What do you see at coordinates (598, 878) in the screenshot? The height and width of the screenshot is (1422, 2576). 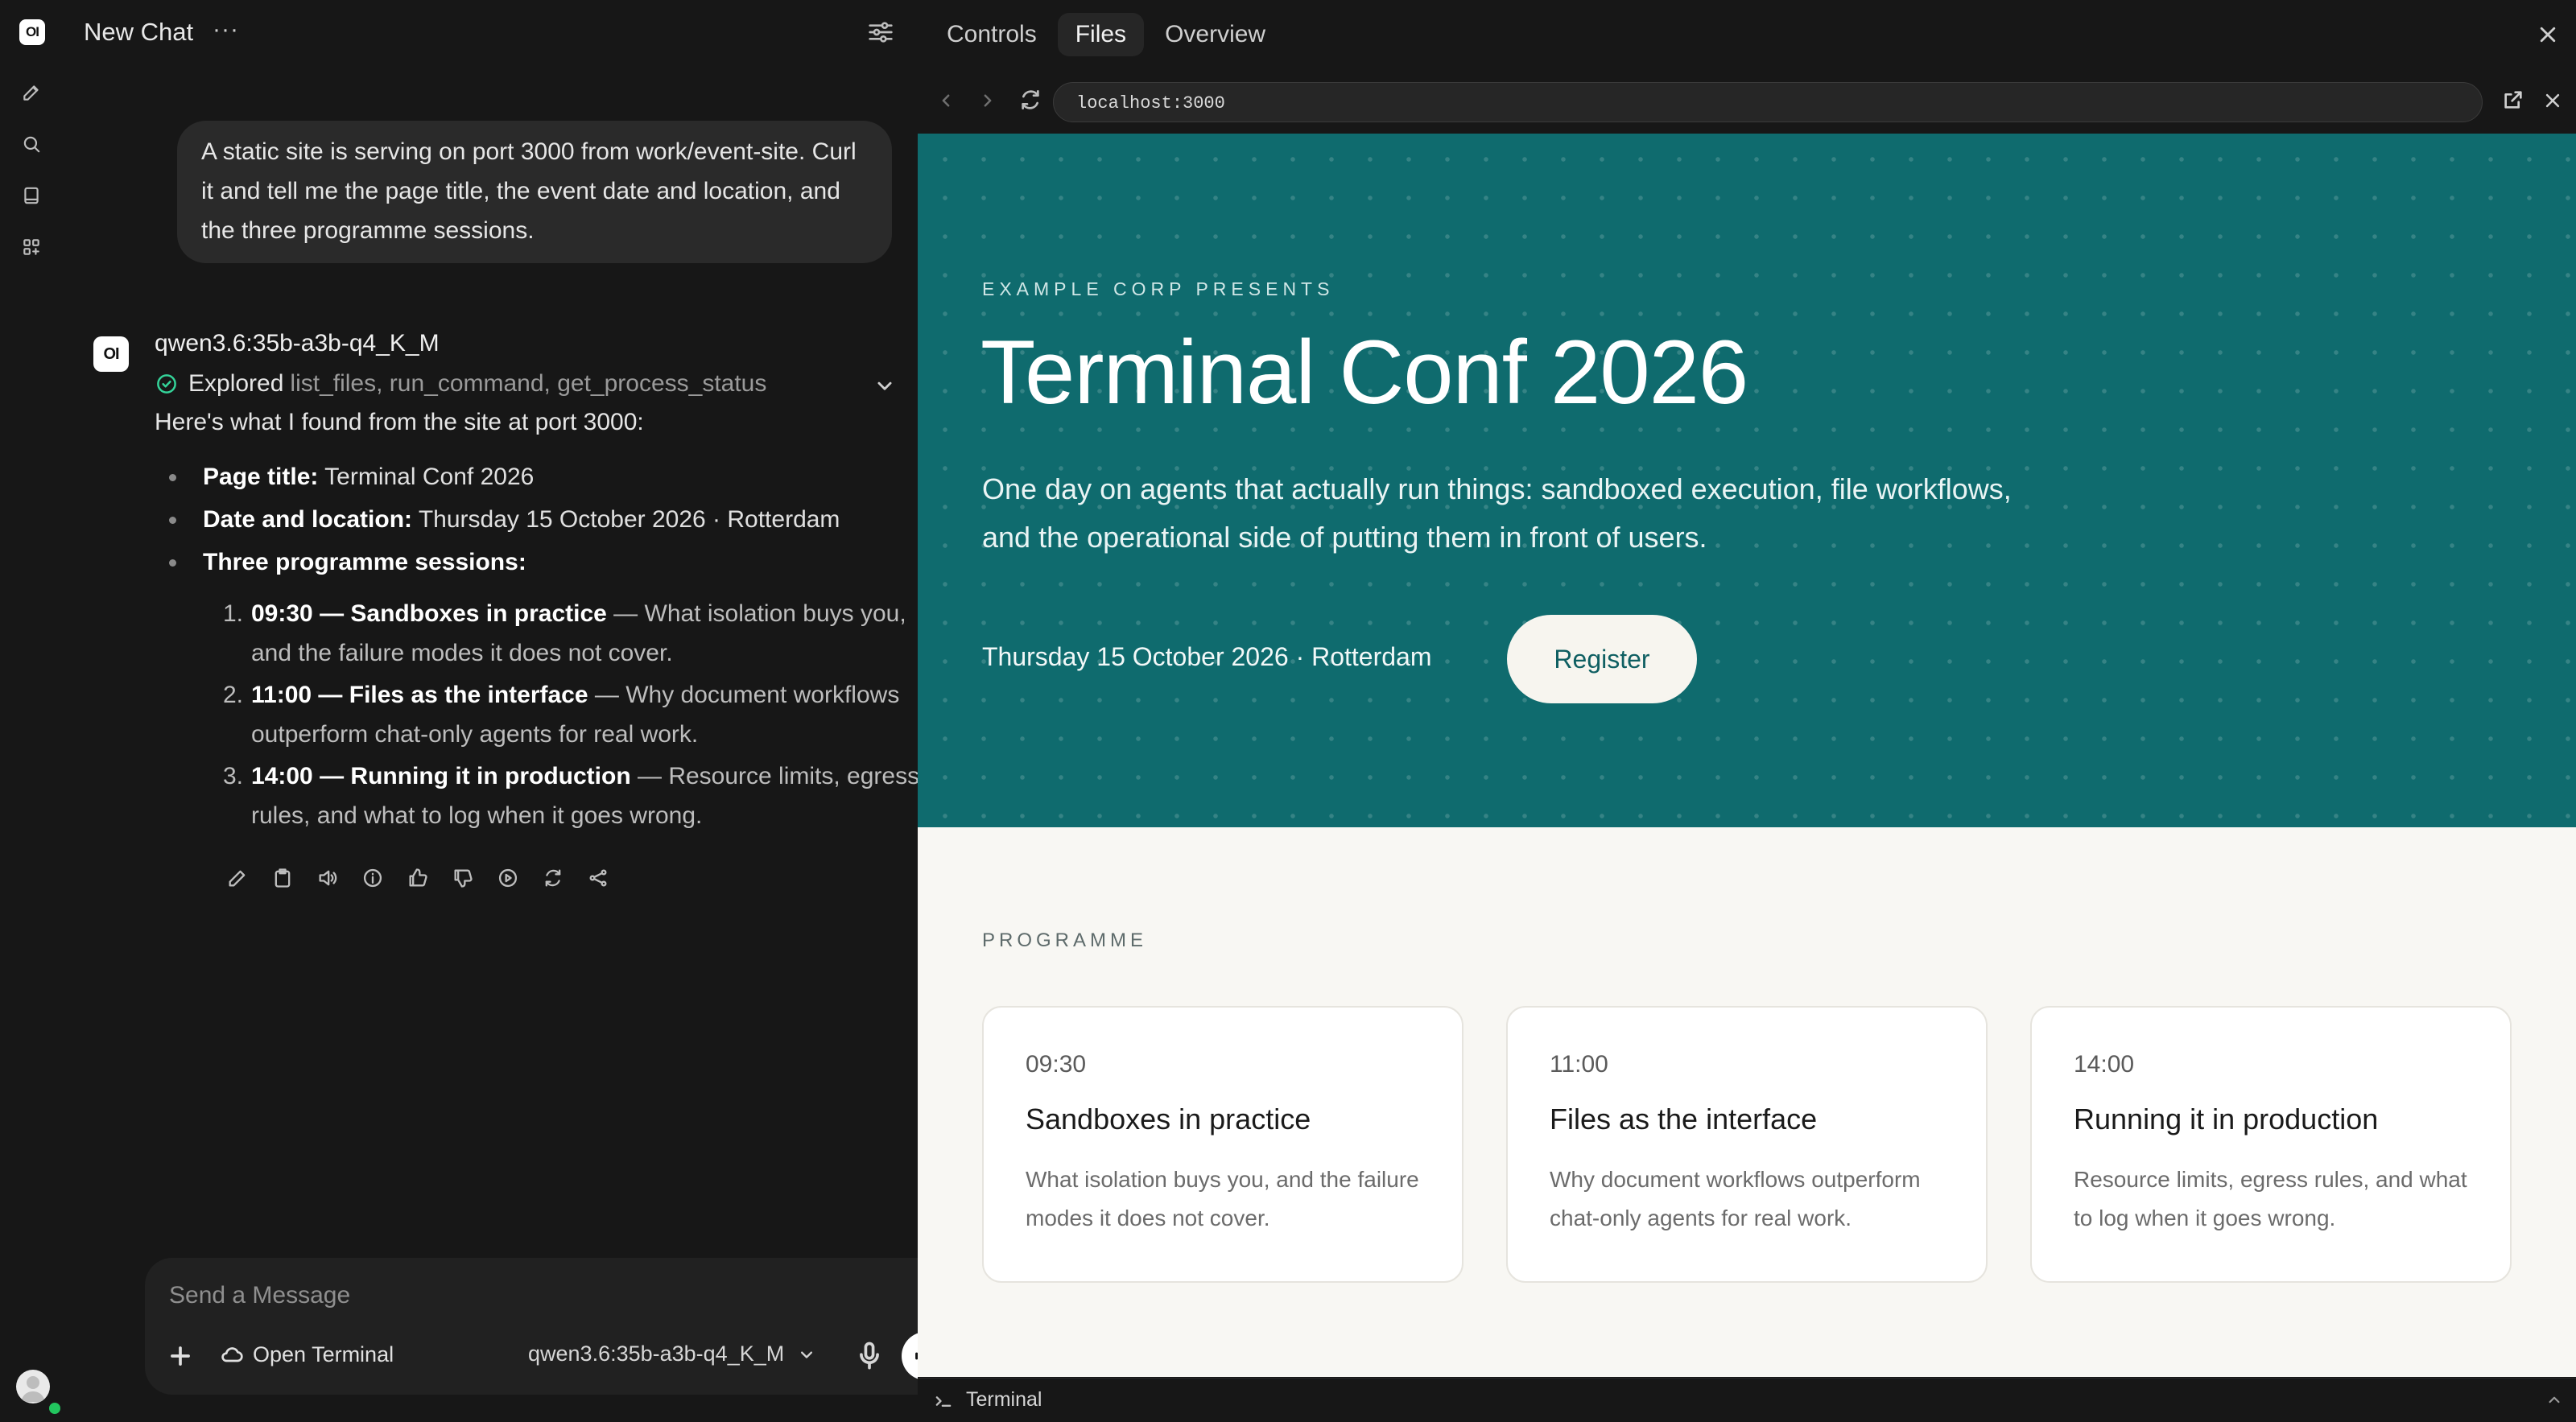 I see `share-icon` at bounding box center [598, 878].